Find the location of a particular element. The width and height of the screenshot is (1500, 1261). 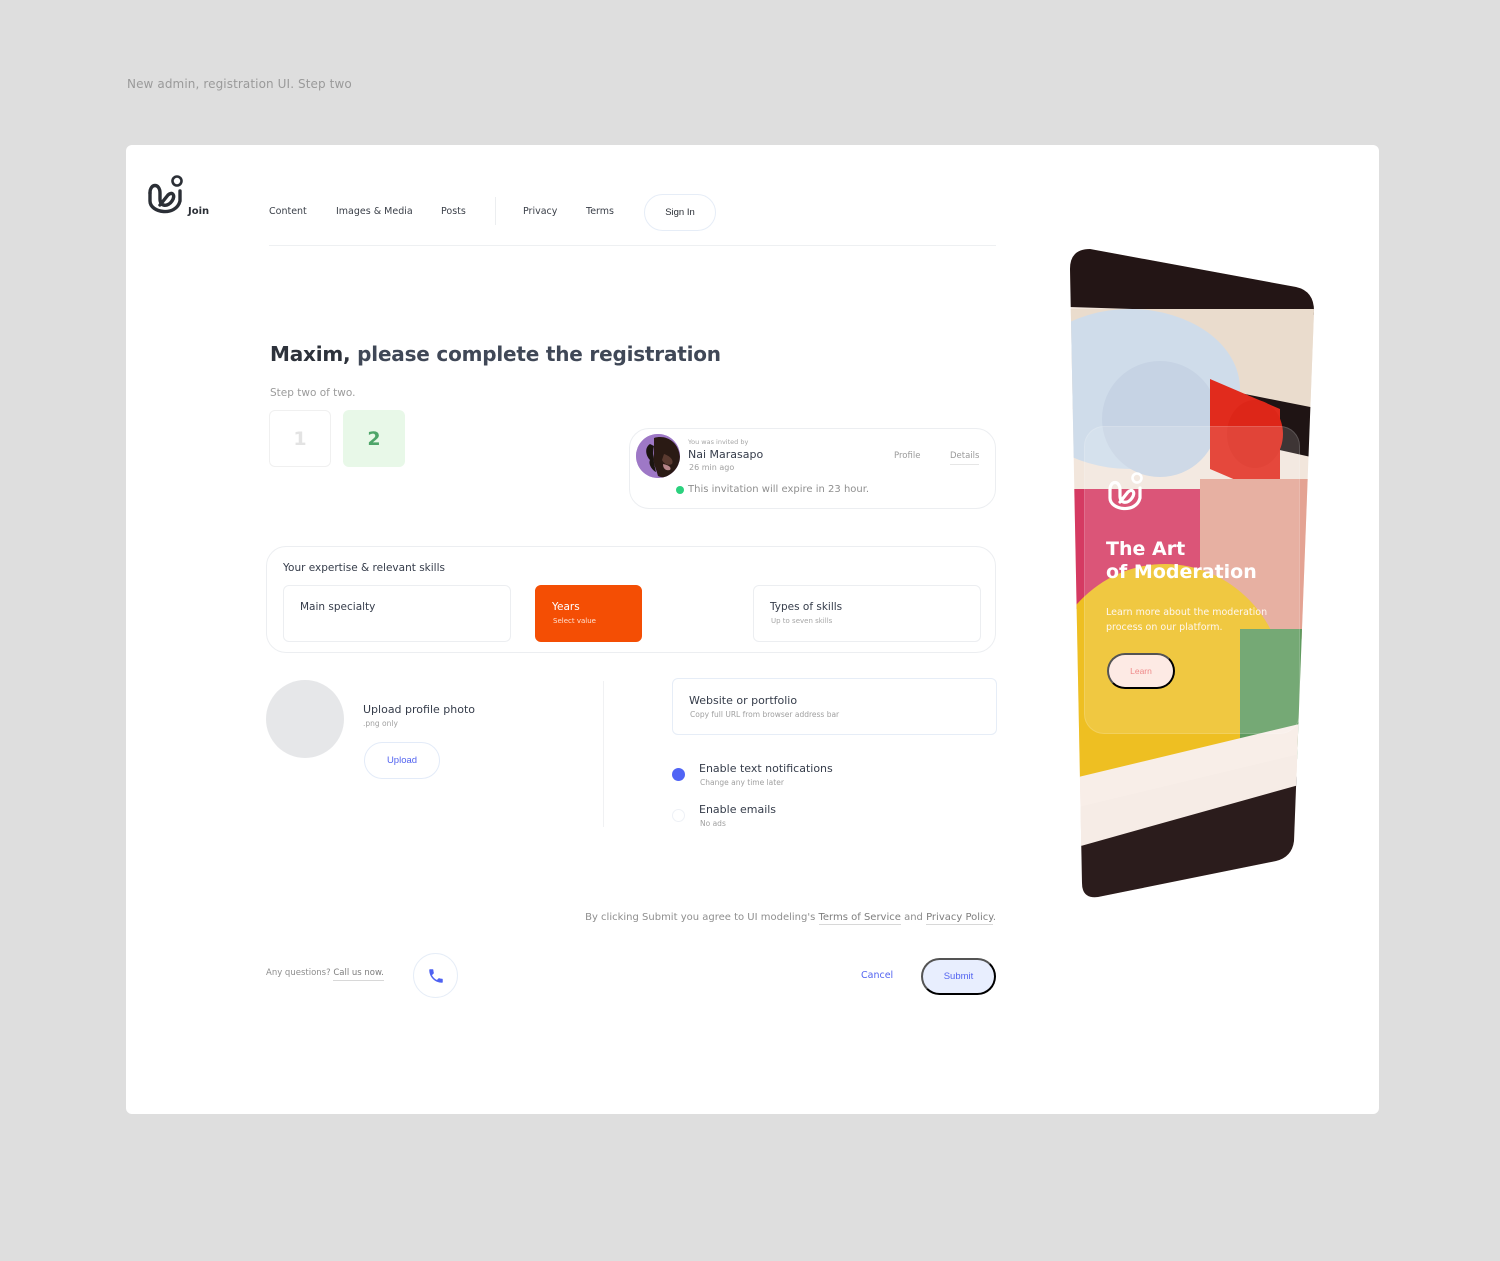

details-link: Details is located at coordinates (965, 458).